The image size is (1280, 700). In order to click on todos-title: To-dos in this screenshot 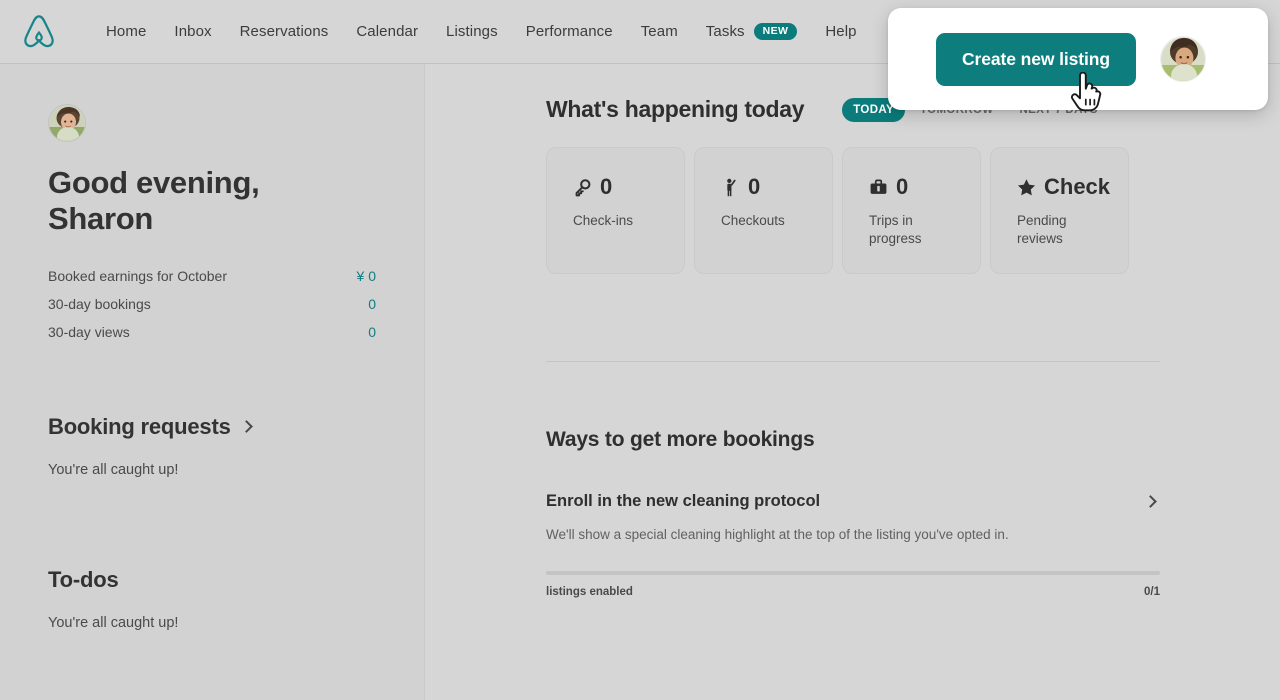, I will do `click(212, 580)`.